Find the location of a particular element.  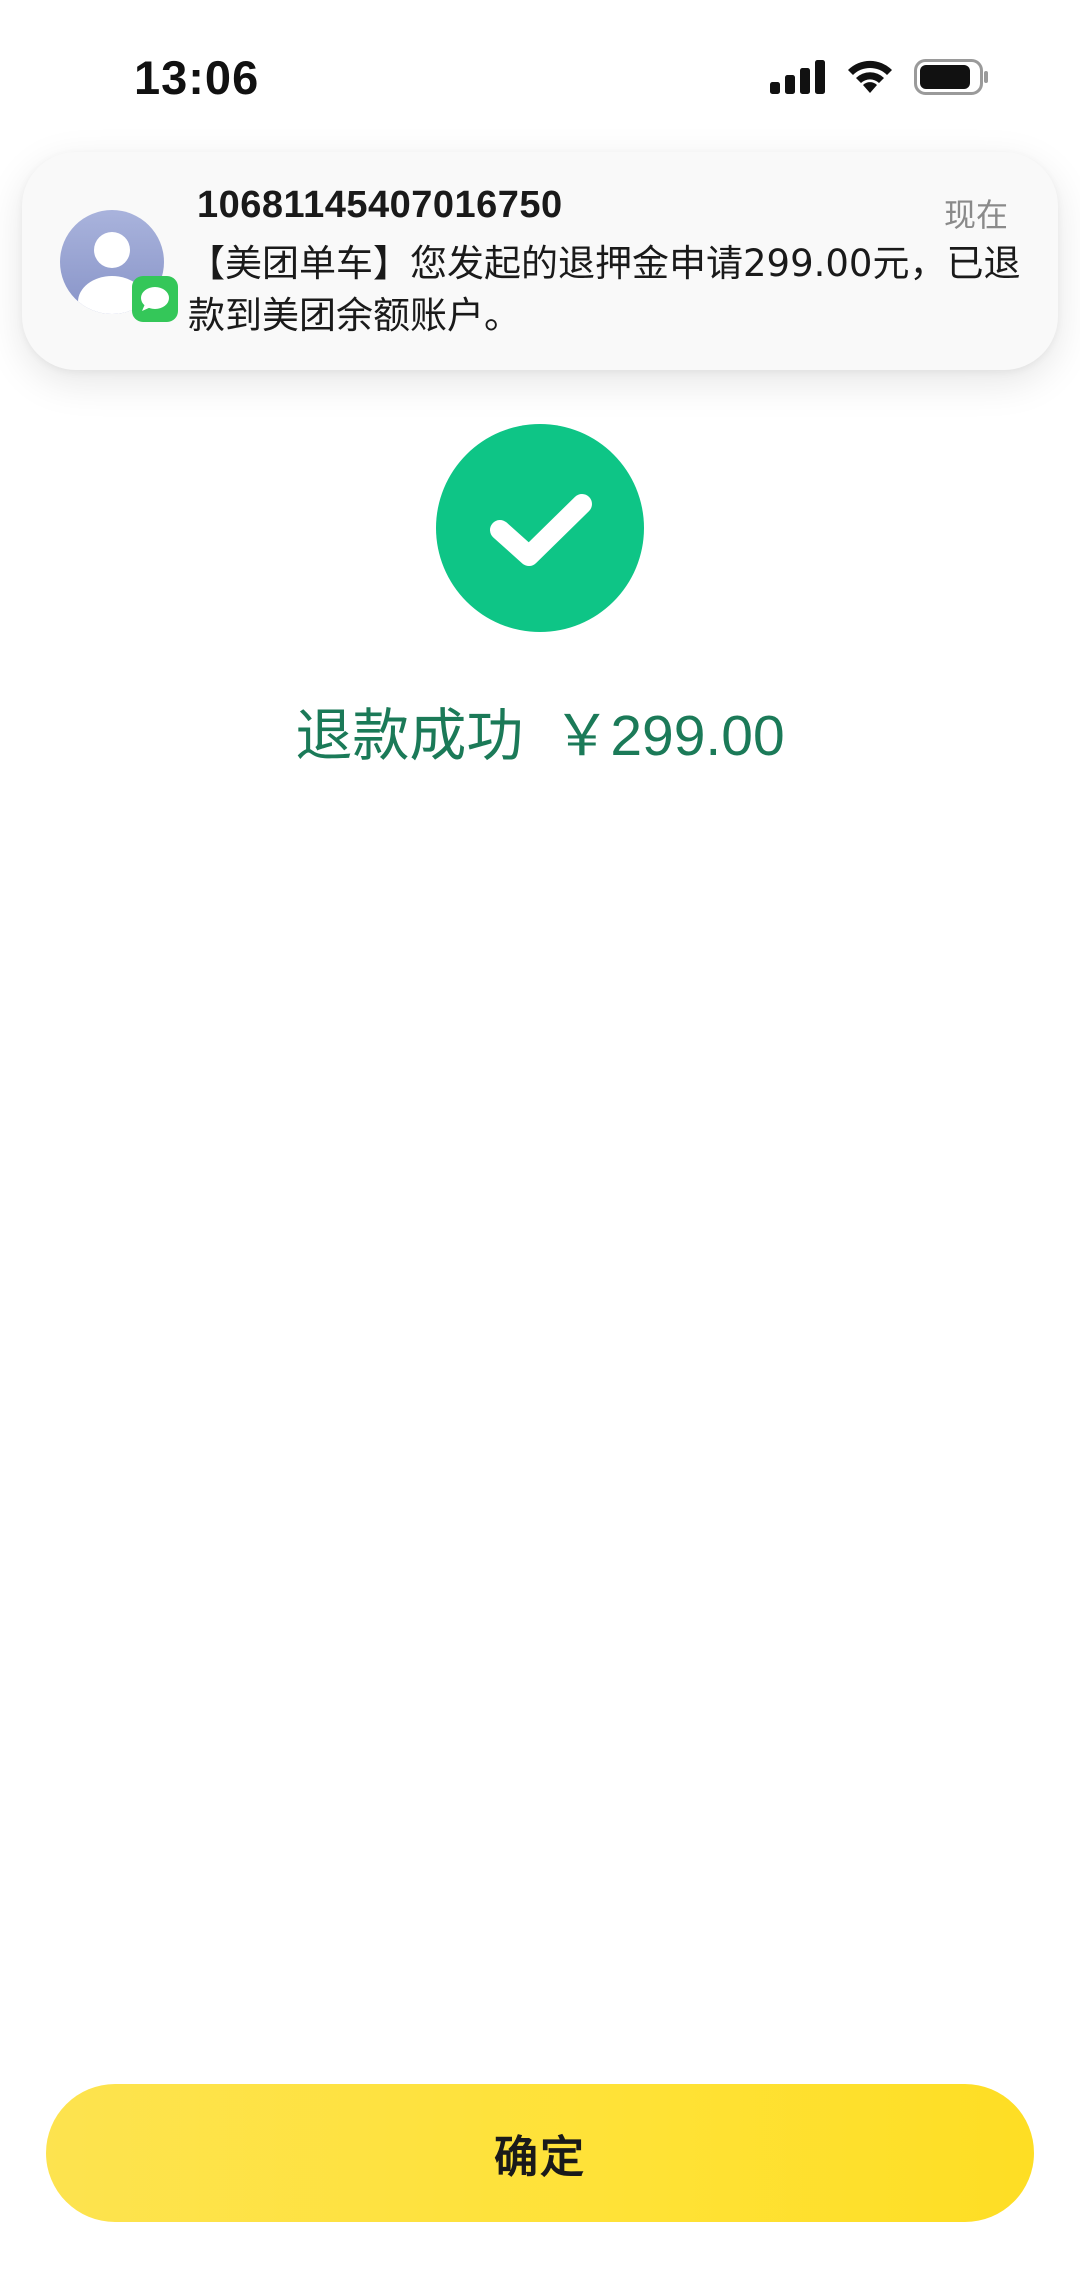

messages-app-icon is located at coordinates (155, 301).